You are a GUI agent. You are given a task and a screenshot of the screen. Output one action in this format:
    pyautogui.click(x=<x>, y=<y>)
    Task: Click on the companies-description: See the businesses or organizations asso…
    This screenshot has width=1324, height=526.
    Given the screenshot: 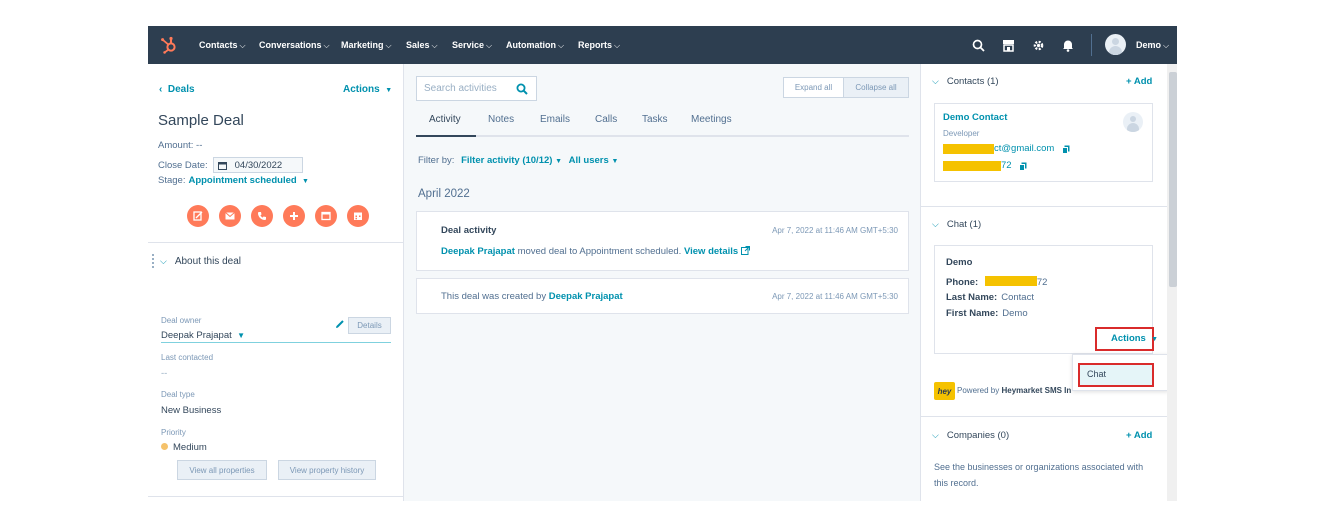 What is the action you would take?
    pyautogui.click(x=1039, y=475)
    